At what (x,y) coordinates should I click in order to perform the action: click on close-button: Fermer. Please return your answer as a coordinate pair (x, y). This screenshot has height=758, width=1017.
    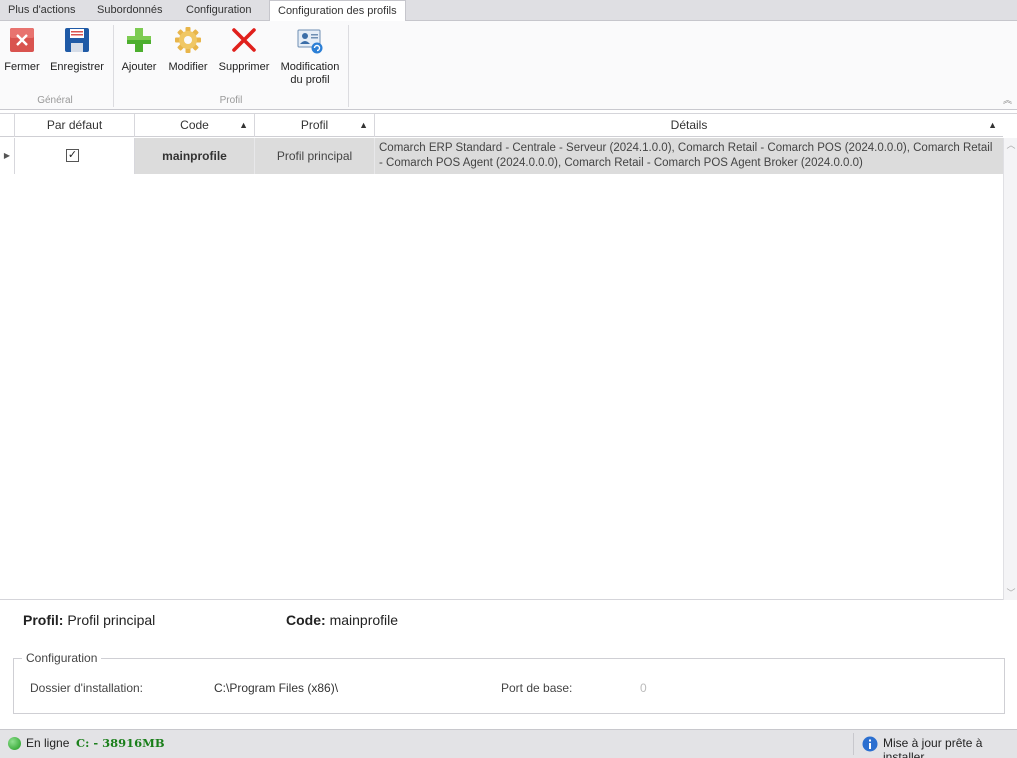
    Looking at the image, I should click on (22, 49).